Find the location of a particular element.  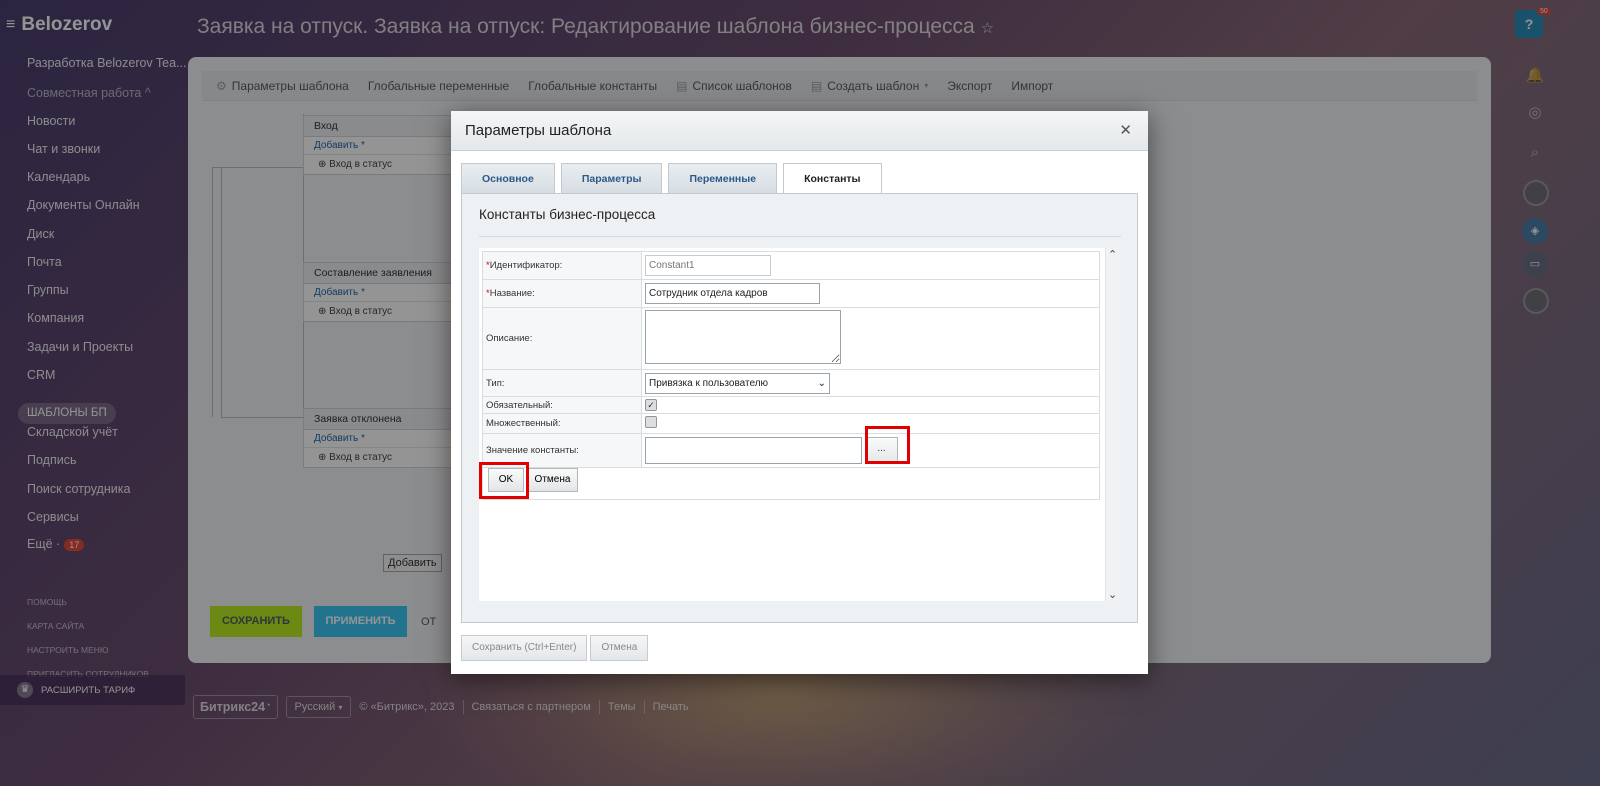

tab-general: Основное is located at coordinates (508, 178).